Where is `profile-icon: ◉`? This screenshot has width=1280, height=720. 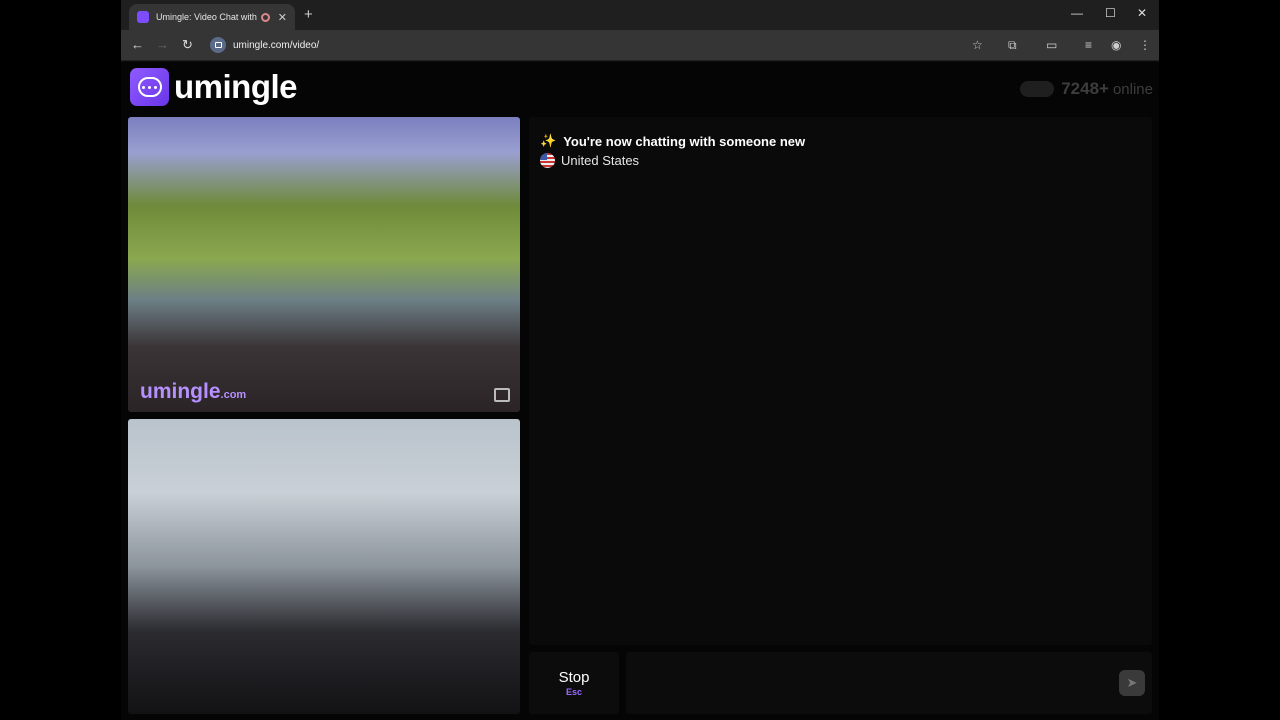 profile-icon: ◉ is located at coordinates (1116, 45).